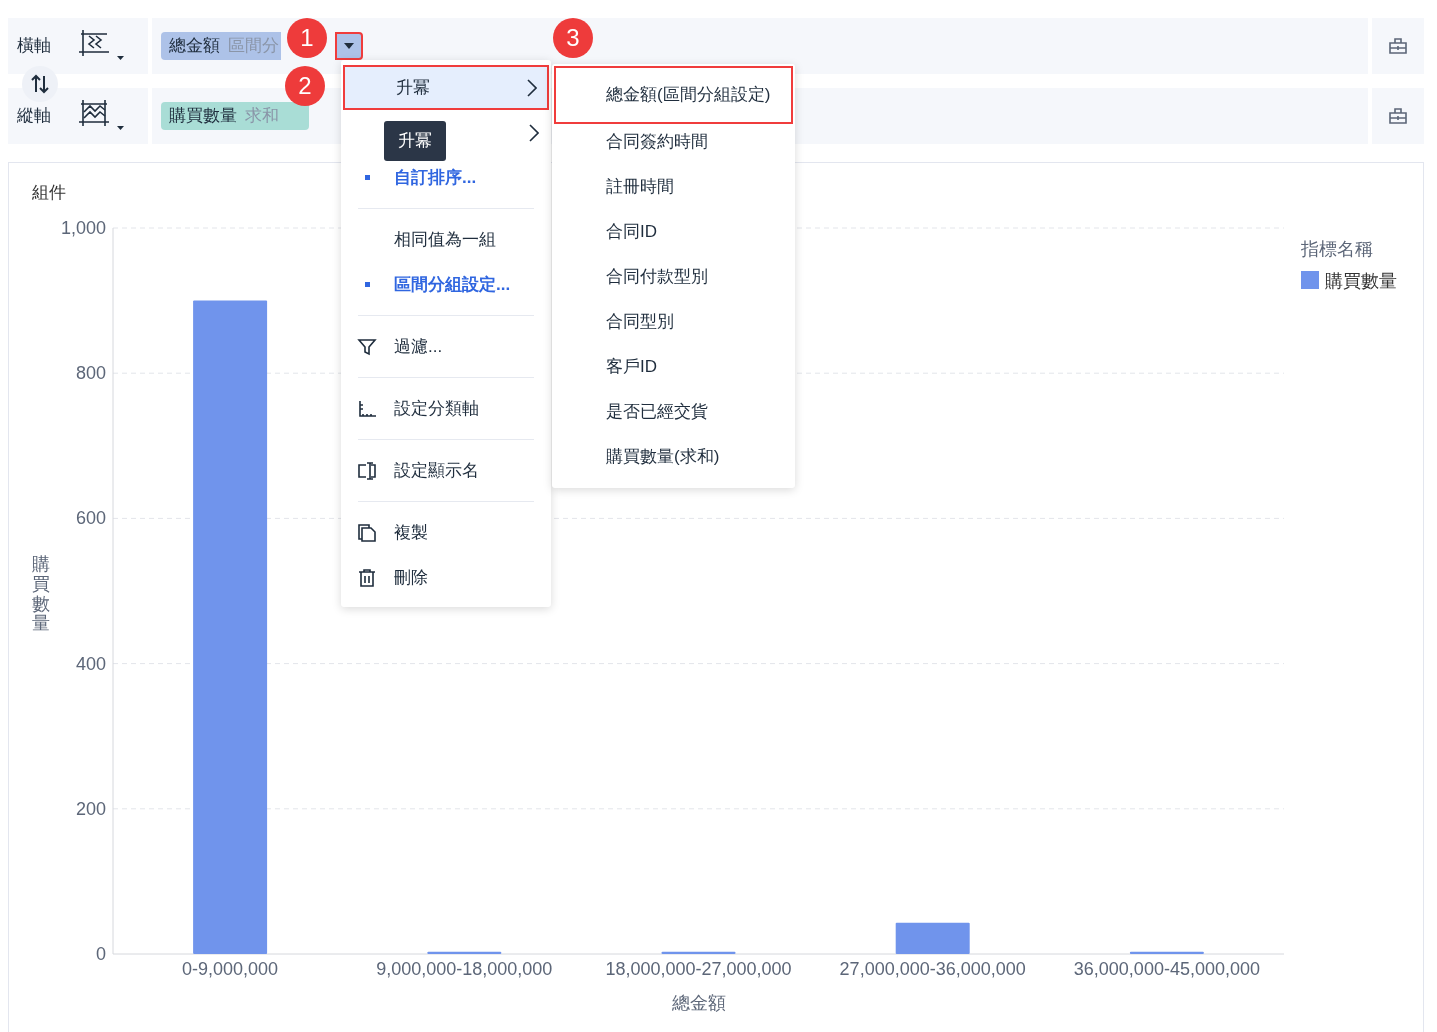 The width and height of the screenshot is (1437, 1032). Describe the element at coordinates (367, 471) in the screenshot. I see `rename-icon` at that location.